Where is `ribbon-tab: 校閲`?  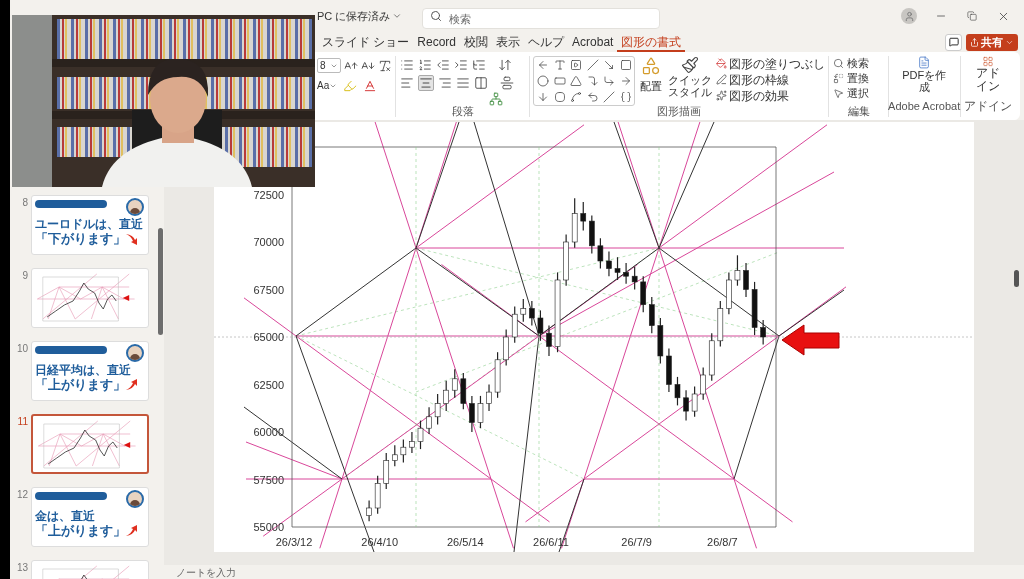 ribbon-tab: 校閲 is located at coordinates (476, 42).